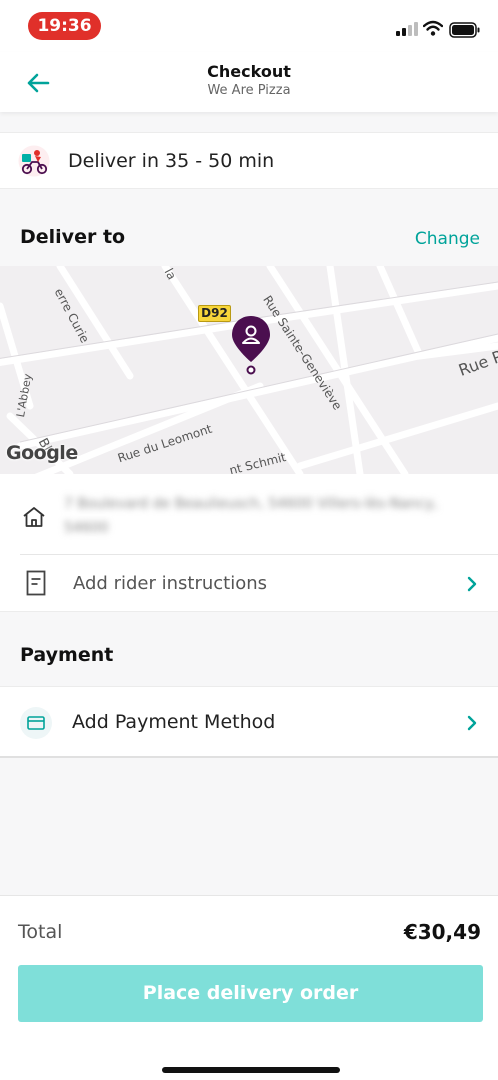  What do you see at coordinates (170, 583) in the screenshot?
I see `rider-instructions-label: Add rider instructions` at bounding box center [170, 583].